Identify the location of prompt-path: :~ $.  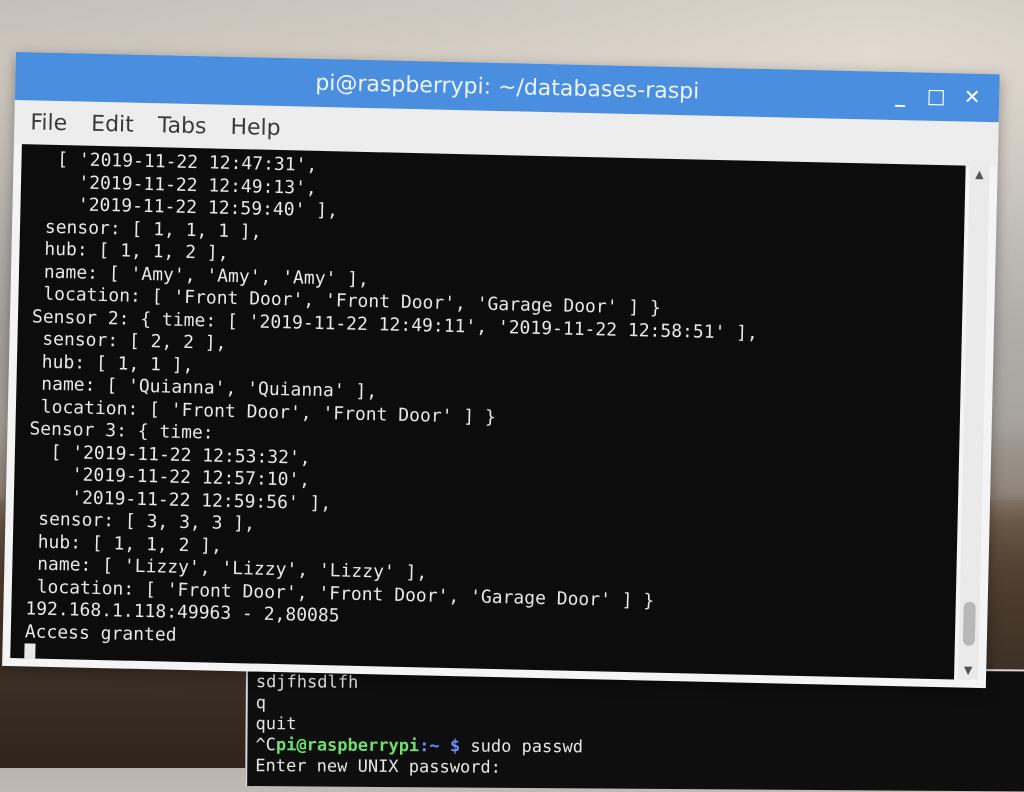
(440, 746).